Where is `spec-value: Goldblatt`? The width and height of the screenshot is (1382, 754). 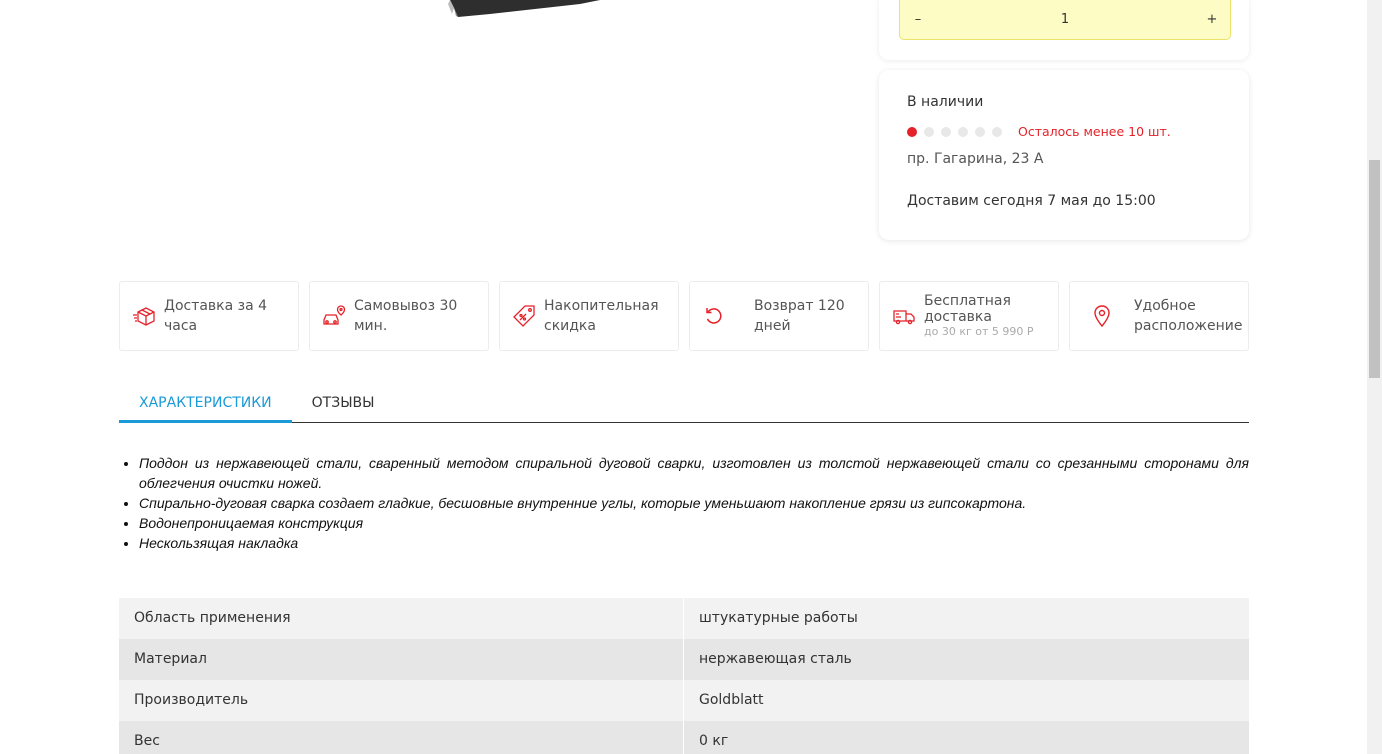
spec-value: Goldblatt is located at coordinates (731, 700).